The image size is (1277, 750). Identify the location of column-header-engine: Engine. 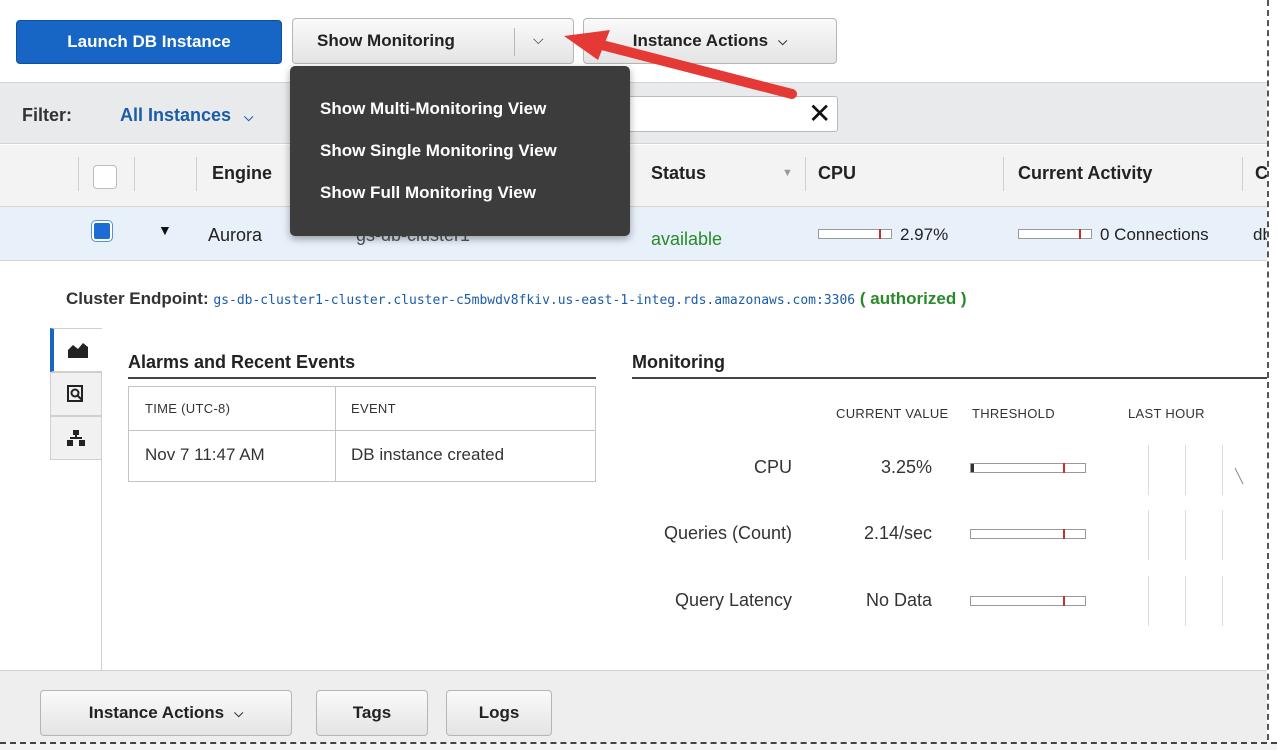
(242, 173).